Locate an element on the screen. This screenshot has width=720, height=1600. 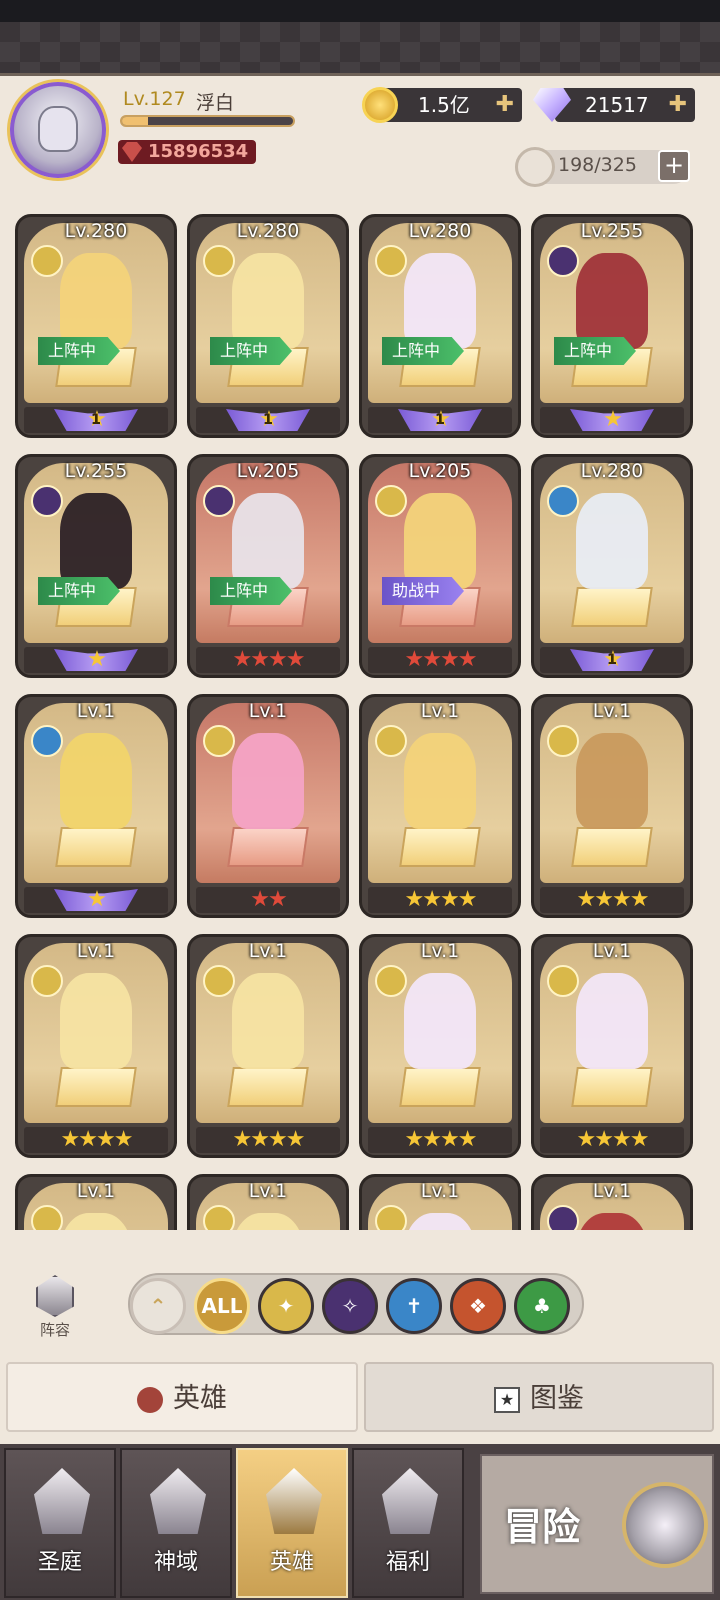
codex-star-icon: ★ is located at coordinates (507, 1399).